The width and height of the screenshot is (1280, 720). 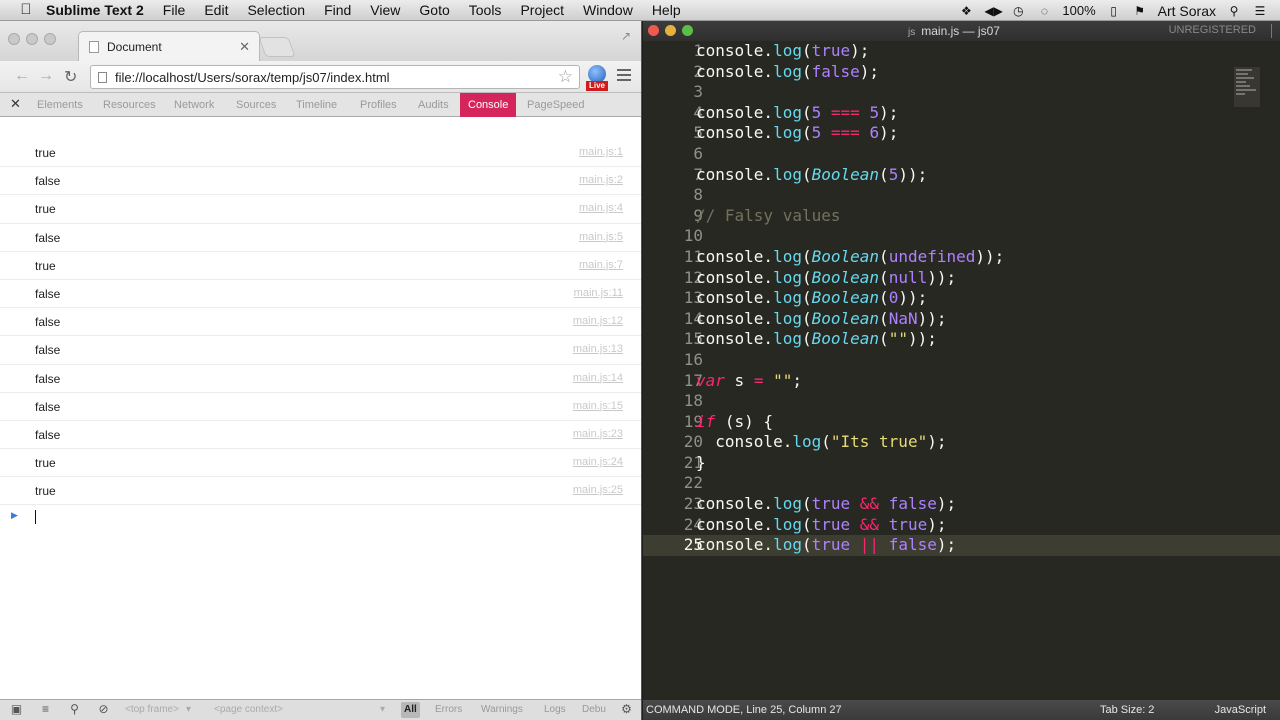 I want to click on browser-tab: Document ✕, so click(x=169, y=46).